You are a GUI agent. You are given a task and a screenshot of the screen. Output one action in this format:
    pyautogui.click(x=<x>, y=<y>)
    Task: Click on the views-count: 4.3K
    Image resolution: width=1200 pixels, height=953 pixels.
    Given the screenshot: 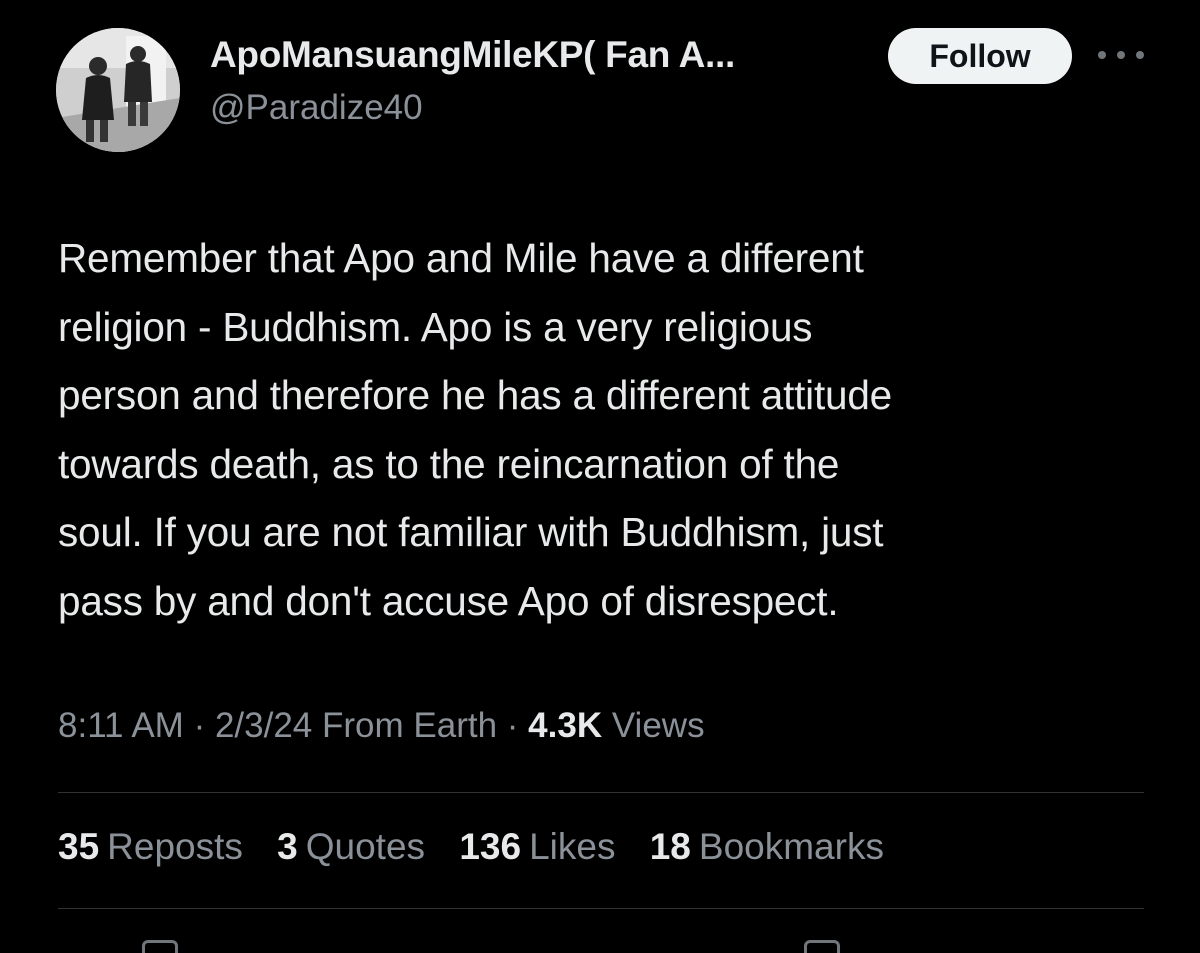 What is the action you would take?
    pyautogui.click(x=565, y=725)
    